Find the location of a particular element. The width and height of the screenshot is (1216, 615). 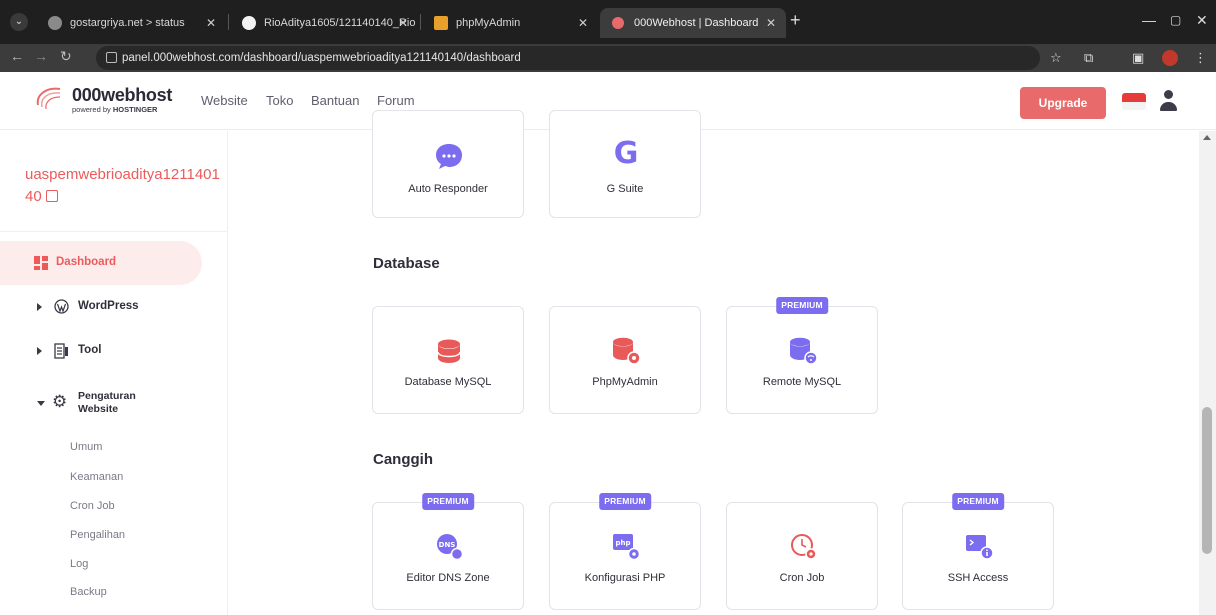

scroll-up-arrow-icon is located at coordinates (1207, 137).